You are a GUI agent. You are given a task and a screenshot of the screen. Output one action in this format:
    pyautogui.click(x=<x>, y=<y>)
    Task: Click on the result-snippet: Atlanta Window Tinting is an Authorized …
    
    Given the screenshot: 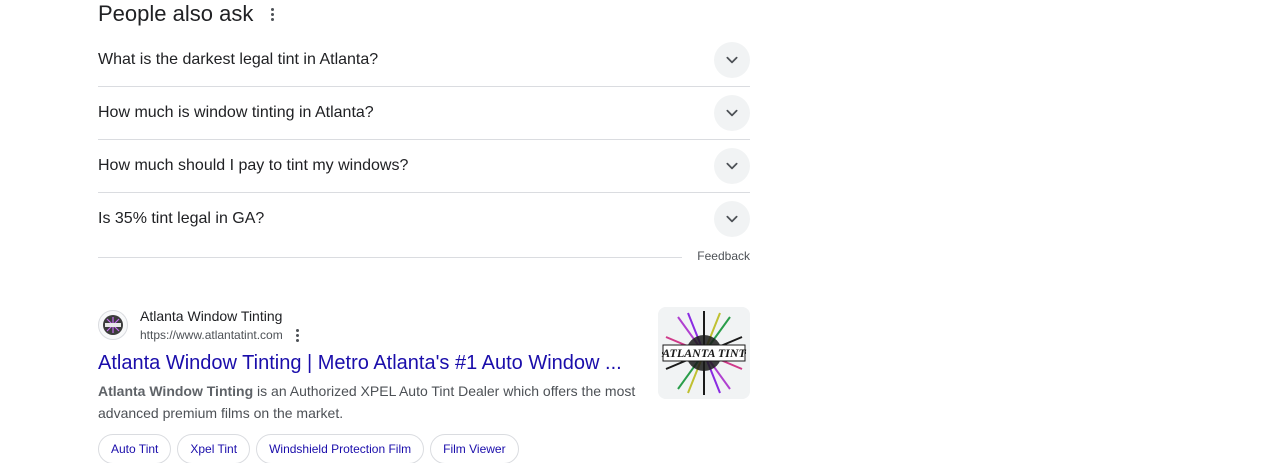 What is the action you would take?
    pyautogui.click(x=370, y=402)
    